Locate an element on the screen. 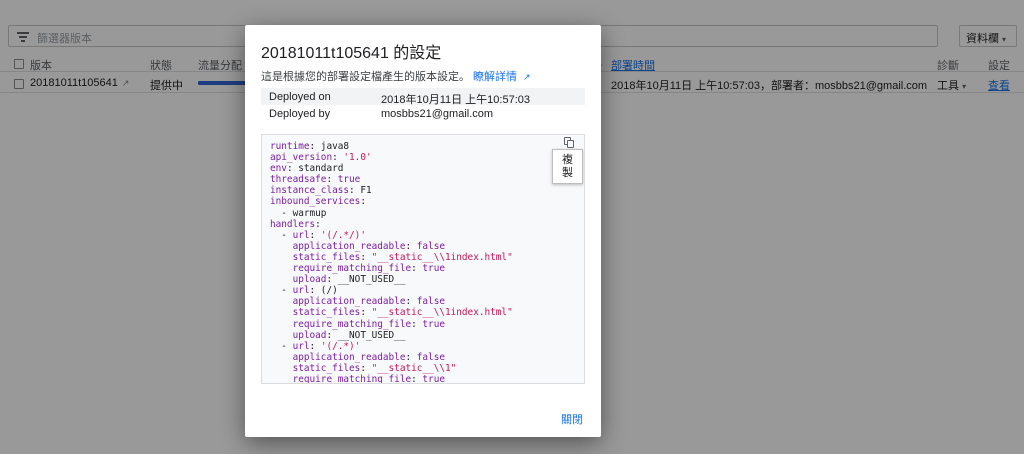 This screenshot has height=454, width=1024. code-line: static_files: "__static__\\1" is located at coordinates (391, 368).